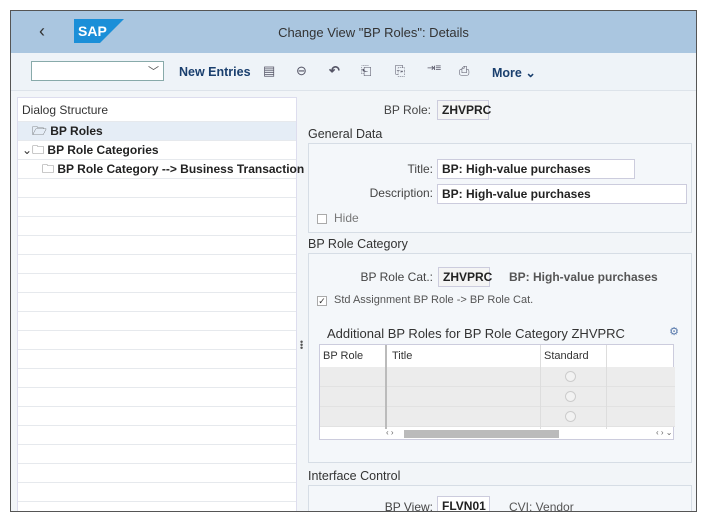  Describe the element at coordinates (76, 131) in the screenshot. I see `tree-item-label: BP Roles` at that location.